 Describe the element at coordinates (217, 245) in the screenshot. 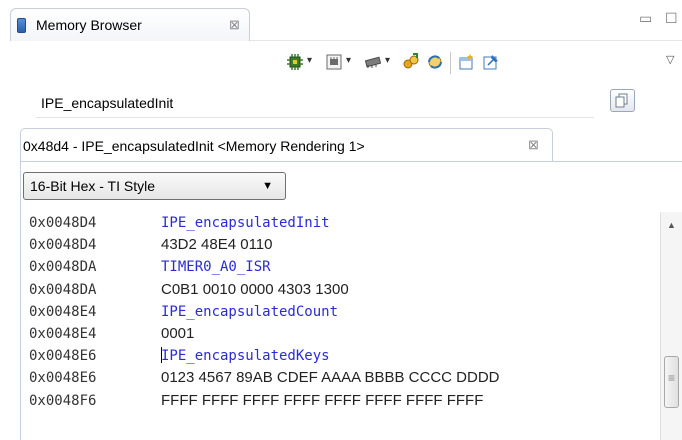

I see `memory-data: 43D2 48E4 0110` at that location.